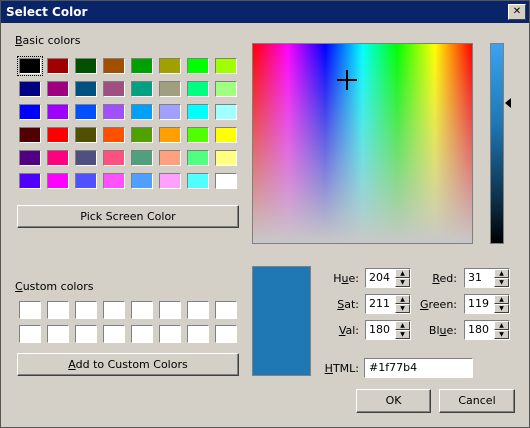 The height and width of the screenshot is (428, 530). I want to click on hue-up-icon: ▲, so click(402, 273).